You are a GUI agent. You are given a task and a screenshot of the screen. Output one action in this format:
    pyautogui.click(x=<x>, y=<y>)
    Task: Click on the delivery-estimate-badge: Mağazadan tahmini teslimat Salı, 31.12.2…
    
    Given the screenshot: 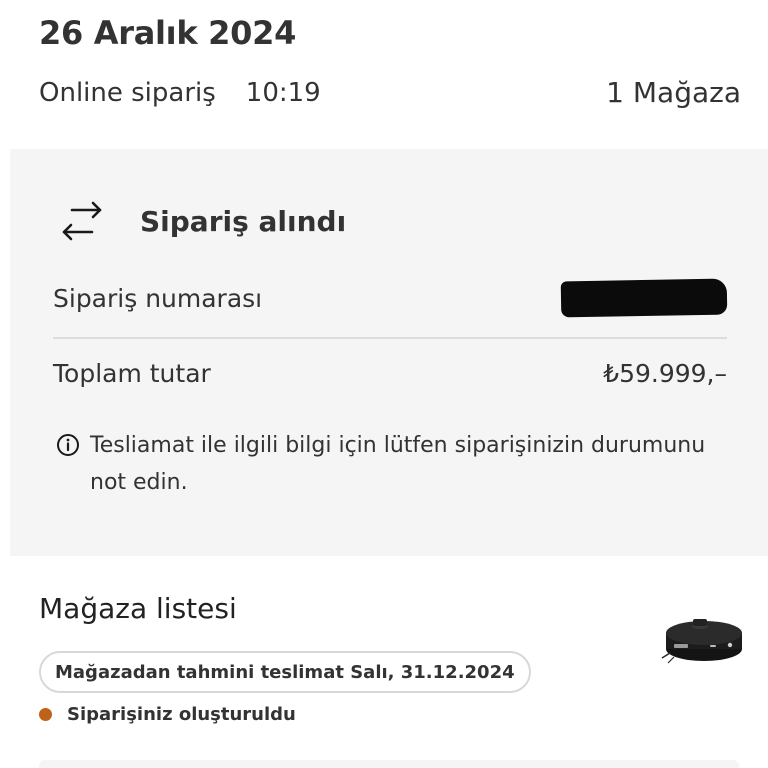 What is the action you would take?
    pyautogui.click(x=285, y=672)
    